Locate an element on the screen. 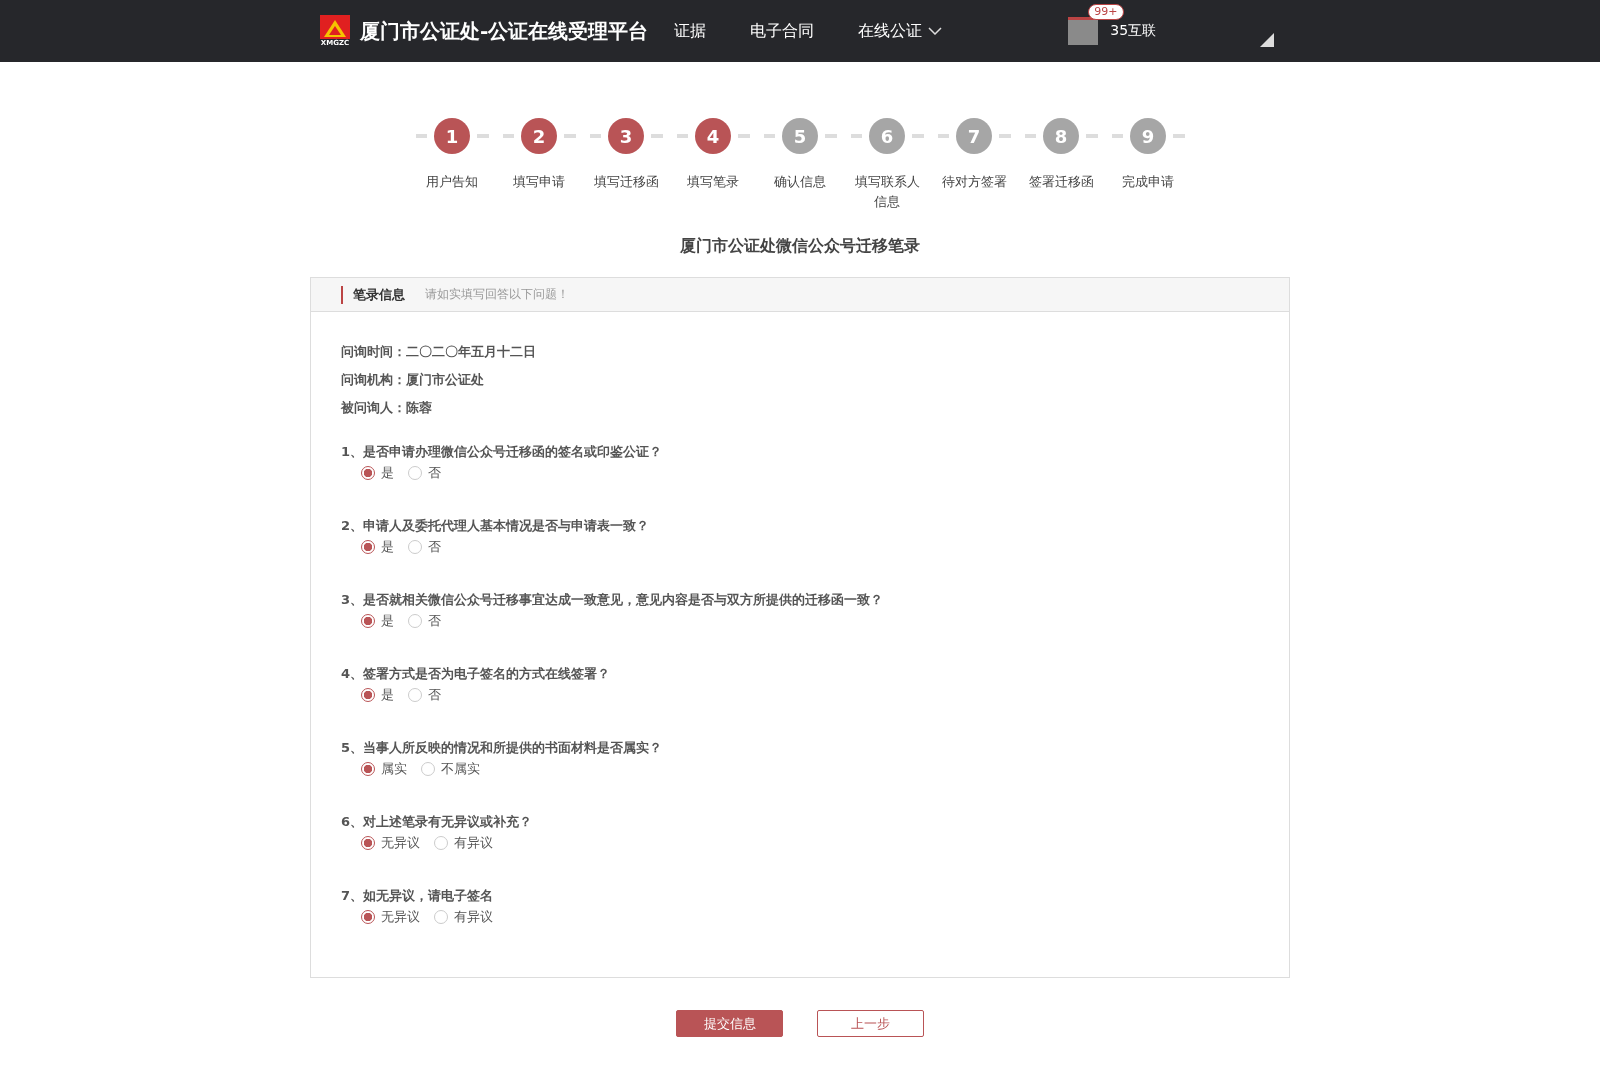  question-text: 7、如无异议，请电子签名 is located at coordinates (418, 896).